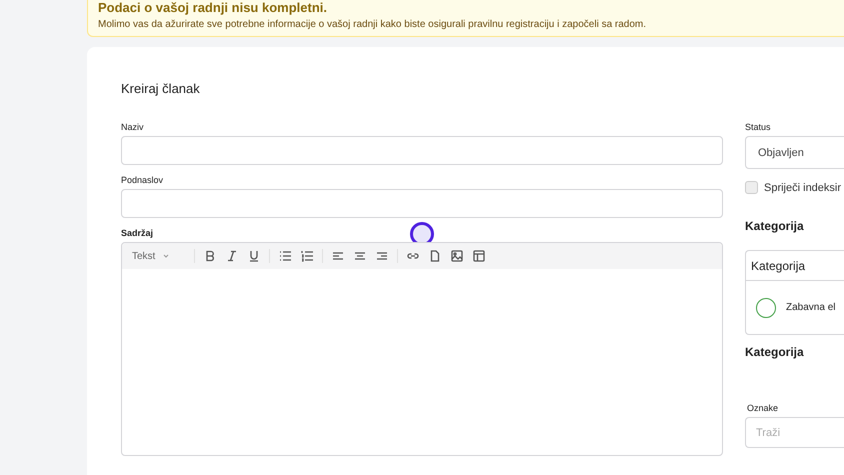  I want to click on image-icon, so click(457, 256).